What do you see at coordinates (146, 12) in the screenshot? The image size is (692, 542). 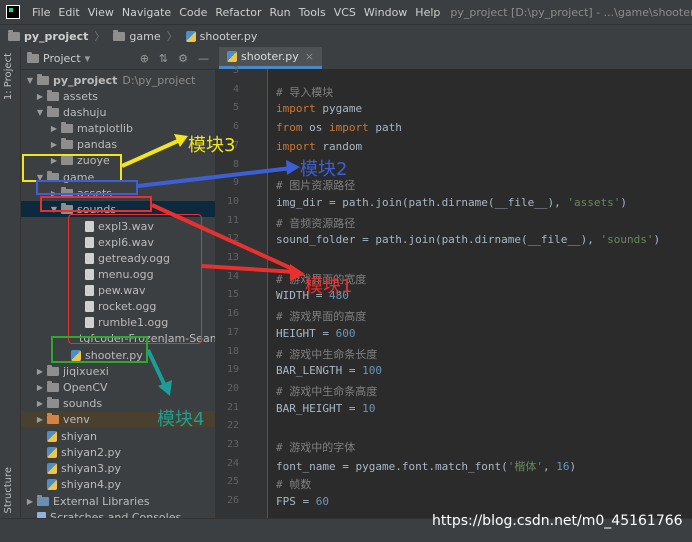 I see `menu-navigate: Navigate` at bounding box center [146, 12].